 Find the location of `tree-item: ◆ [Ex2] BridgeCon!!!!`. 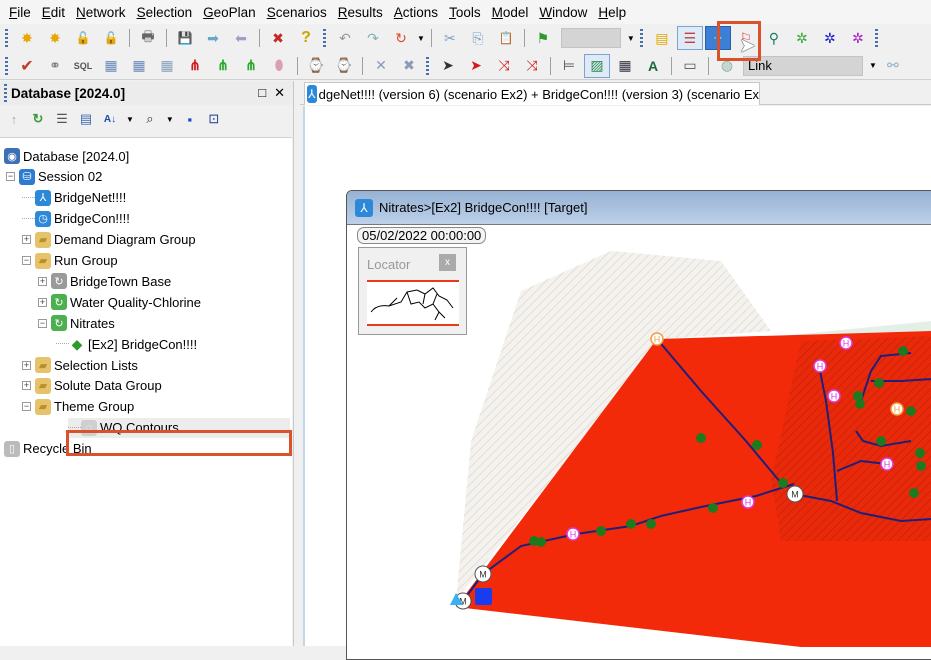

tree-item: ◆ [Ex2] BridgeCon!!!! is located at coordinates (126, 344).